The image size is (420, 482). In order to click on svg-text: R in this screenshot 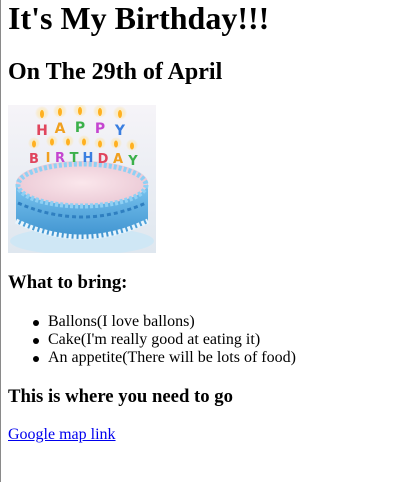, I will do `click(60, 158)`.